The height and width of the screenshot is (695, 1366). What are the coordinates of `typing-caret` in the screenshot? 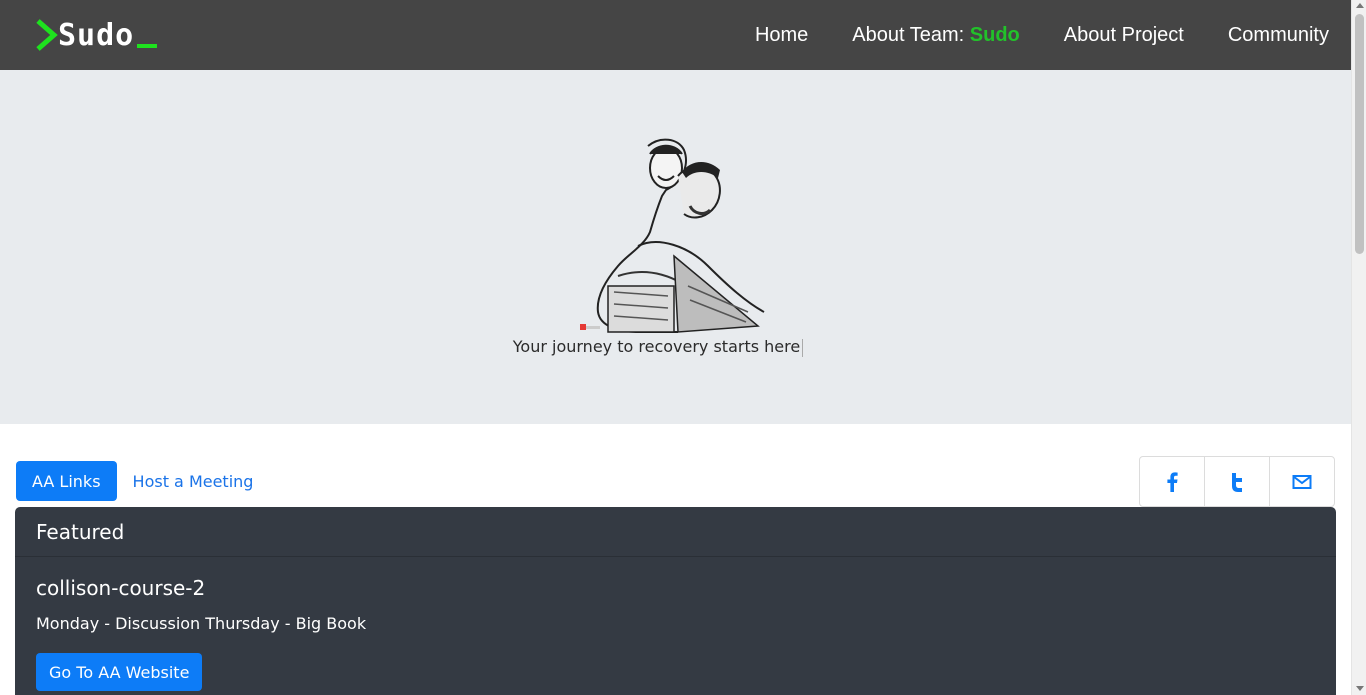 It's located at (803, 347).